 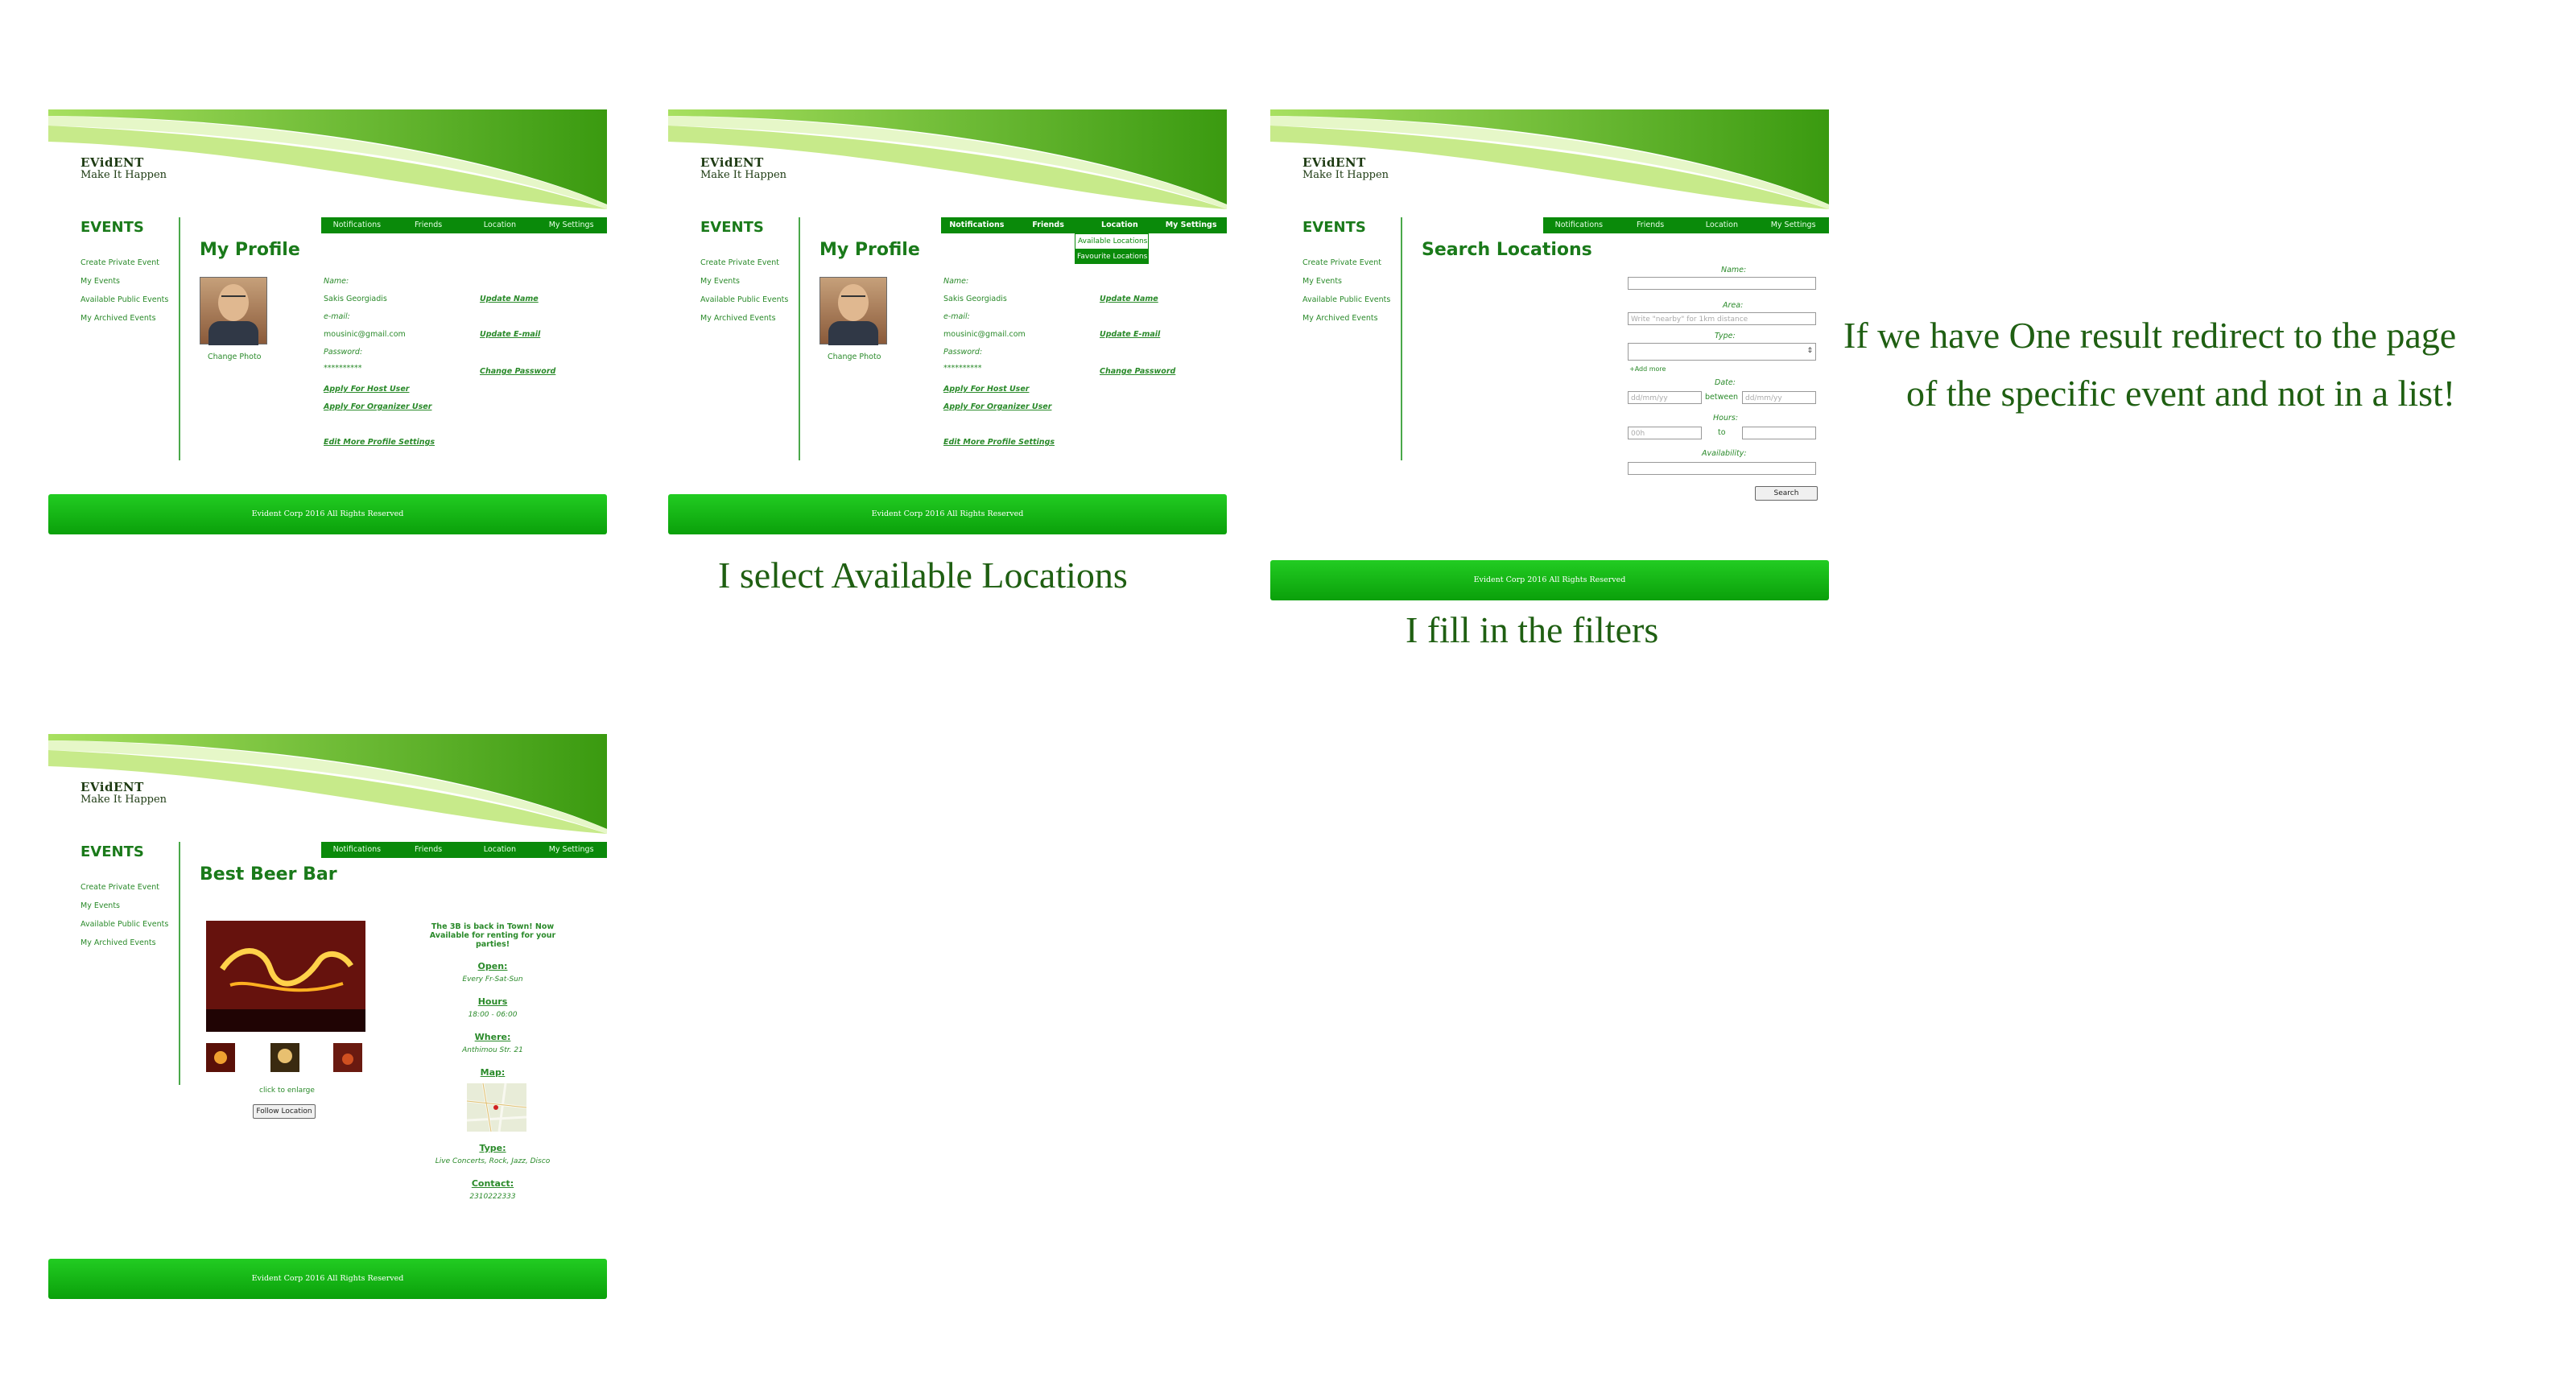 I want to click on password-value: **********, so click(x=962, y=368).